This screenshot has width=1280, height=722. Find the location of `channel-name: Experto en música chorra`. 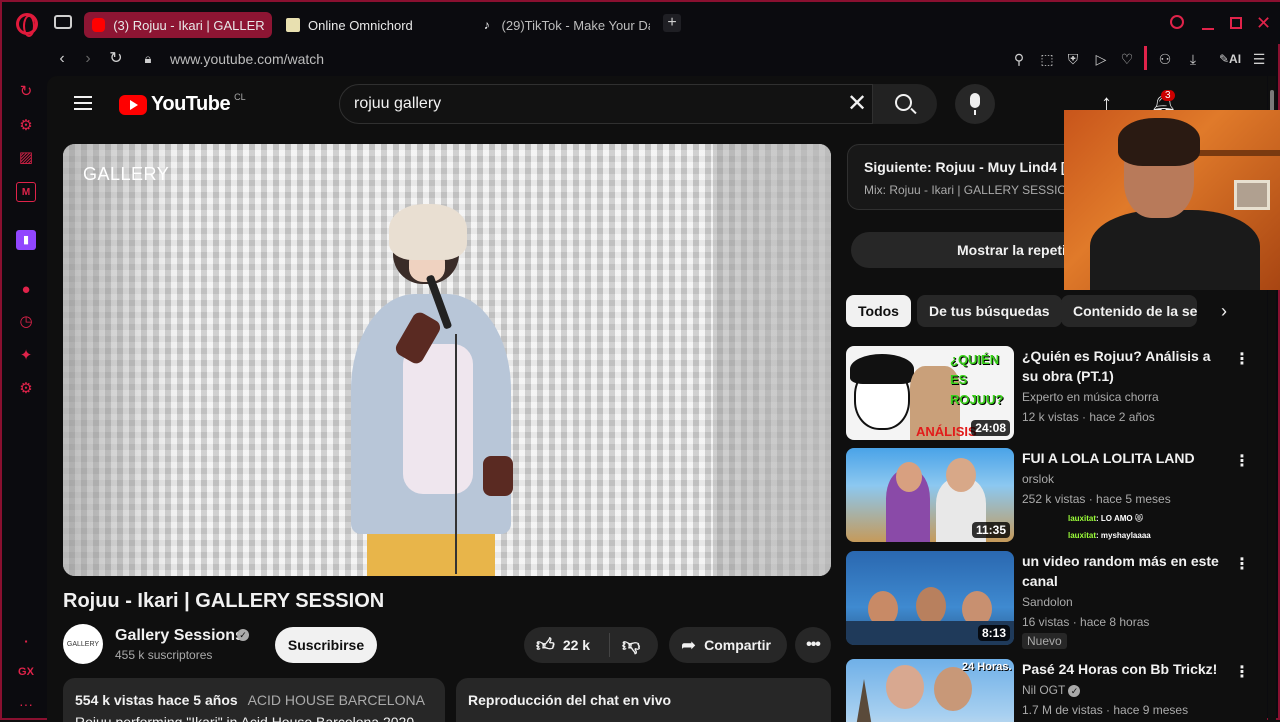

channel-name: Experto en música chorra is located at coordinates (1090, 397).